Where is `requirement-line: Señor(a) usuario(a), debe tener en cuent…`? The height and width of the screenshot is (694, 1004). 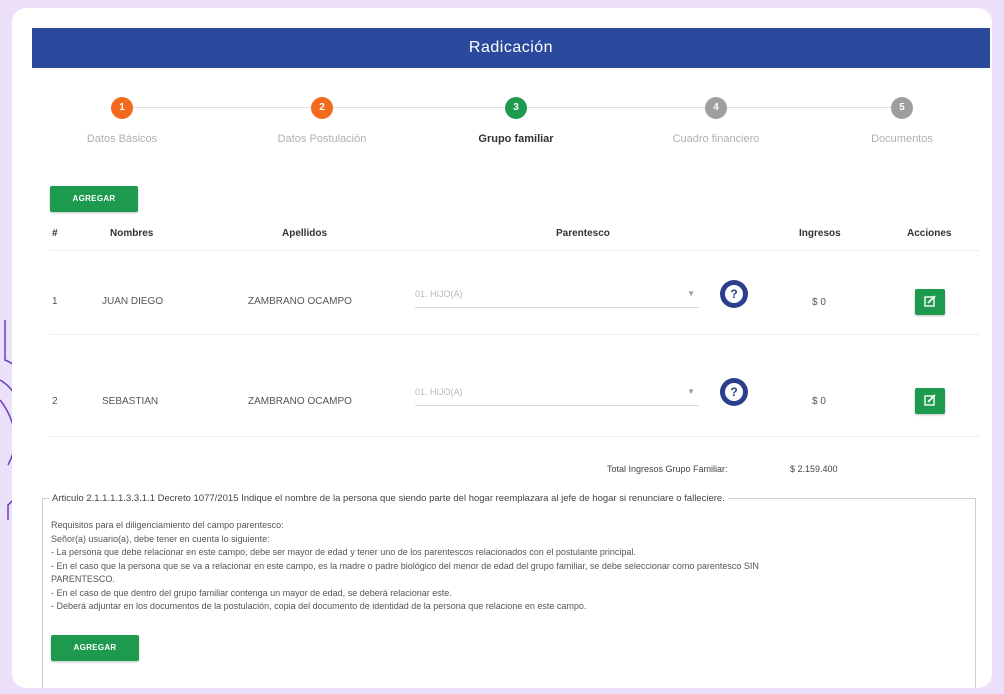
requirement-line: Señor(a) usuario(a), debe tener en cuent… is located at coordinates (160, 538).